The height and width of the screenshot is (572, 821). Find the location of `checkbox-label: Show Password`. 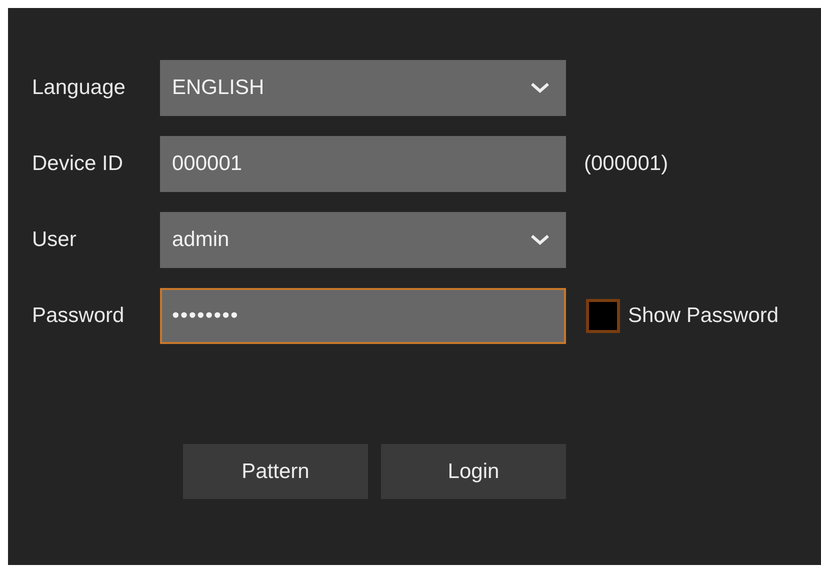

checkbox-label: Show Password is located at coordinates (703, 316).